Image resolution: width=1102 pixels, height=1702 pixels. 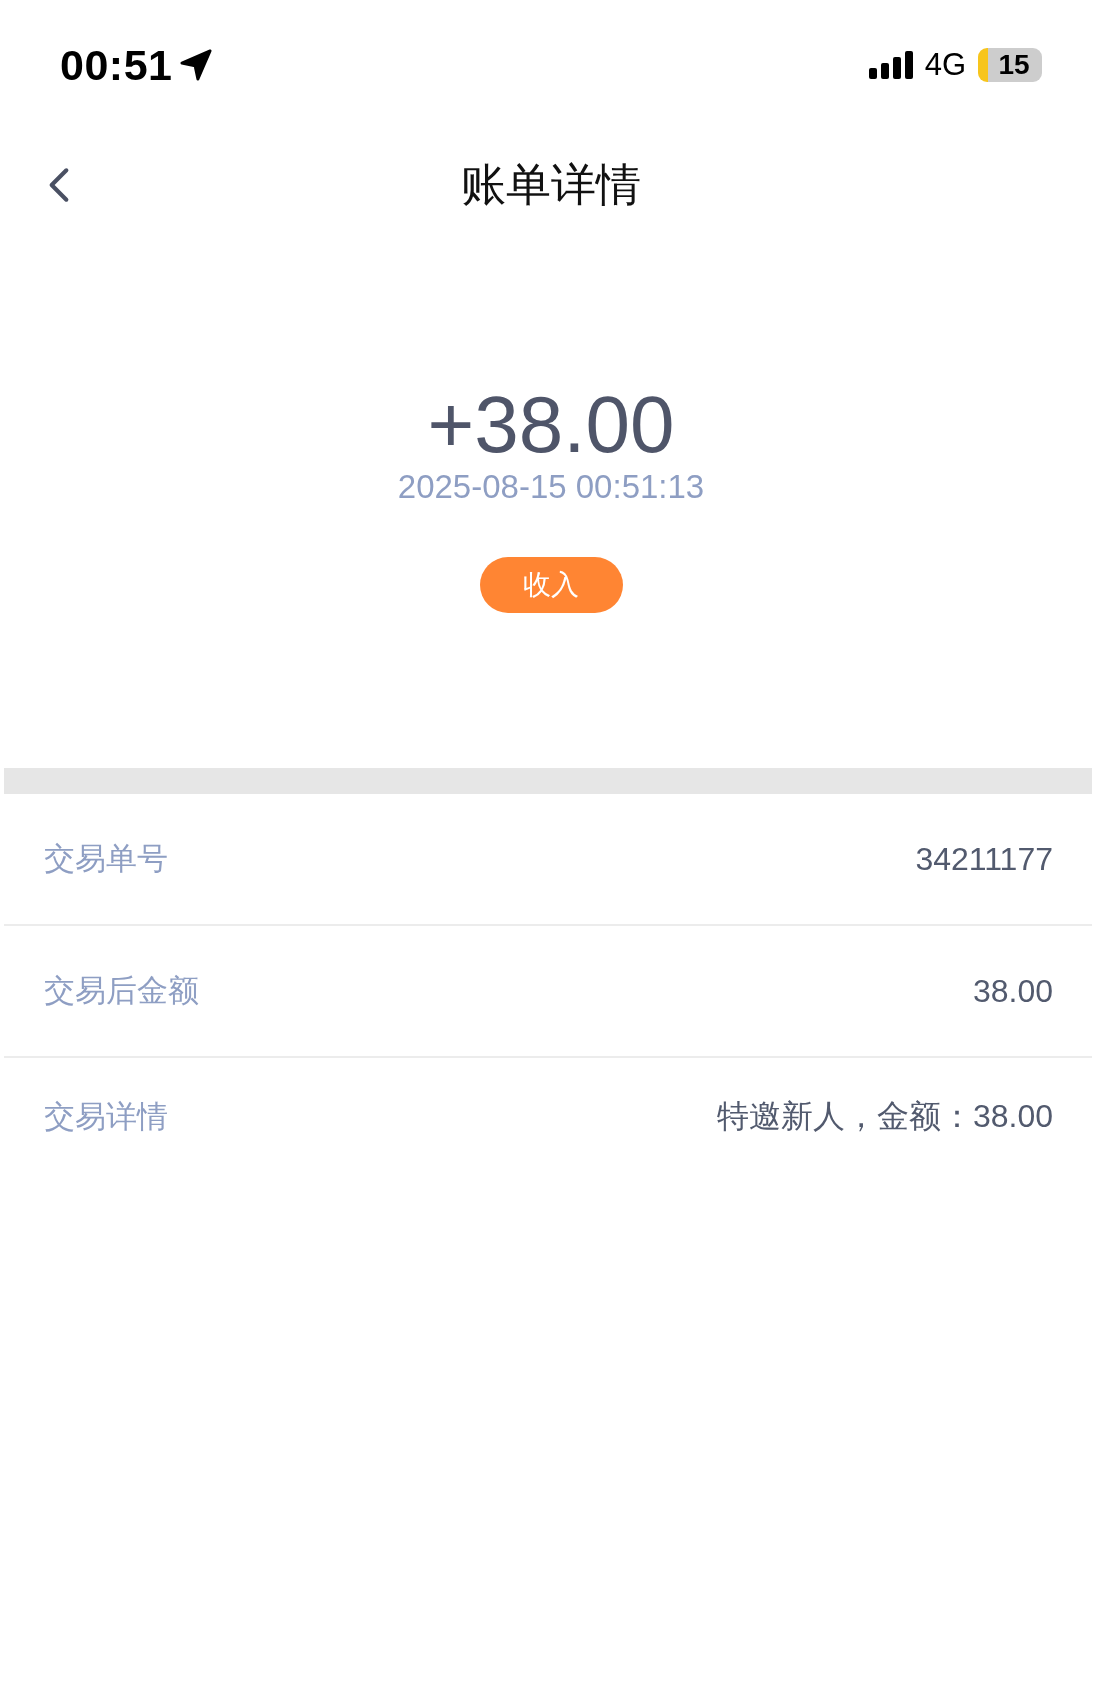 I want to click on detail-label: 交易后金额, so click(x=121, y=991).